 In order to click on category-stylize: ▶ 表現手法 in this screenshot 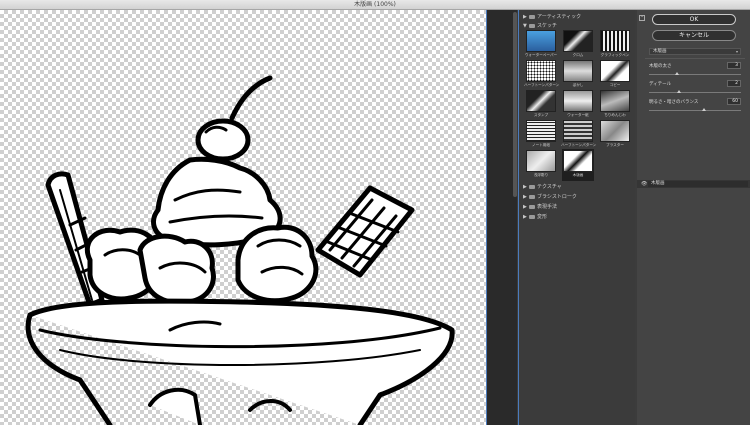, I will do `click(577, 206)`.